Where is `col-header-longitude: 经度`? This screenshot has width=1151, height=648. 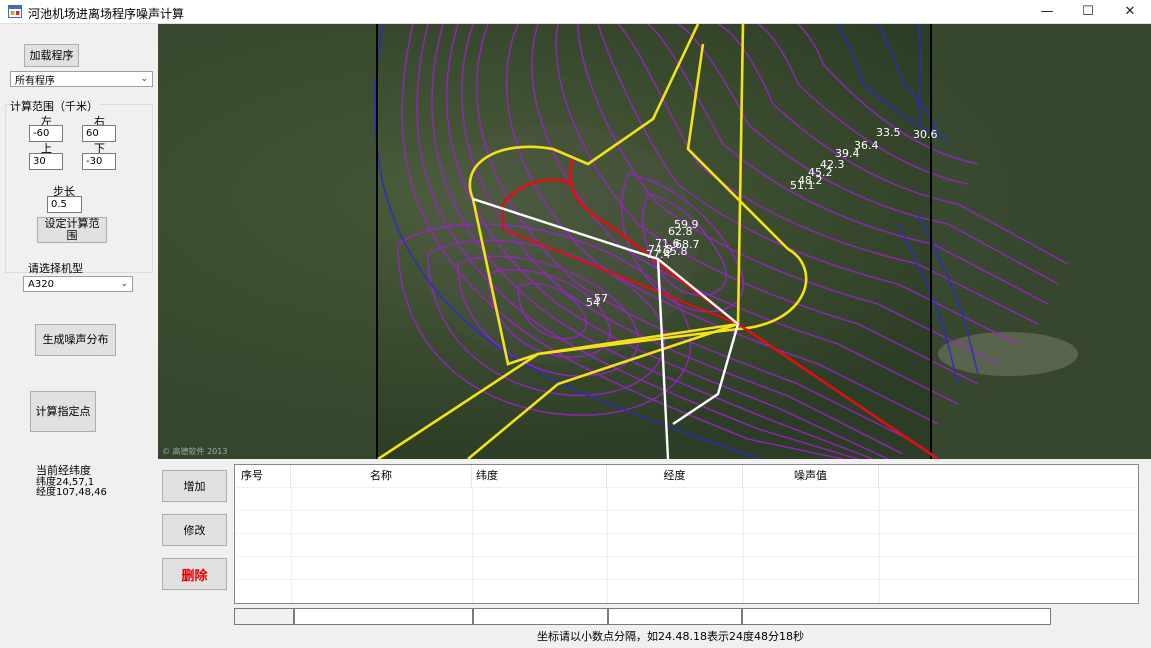 col-header-longitude: 经度 is located at coordinates (675, 476).